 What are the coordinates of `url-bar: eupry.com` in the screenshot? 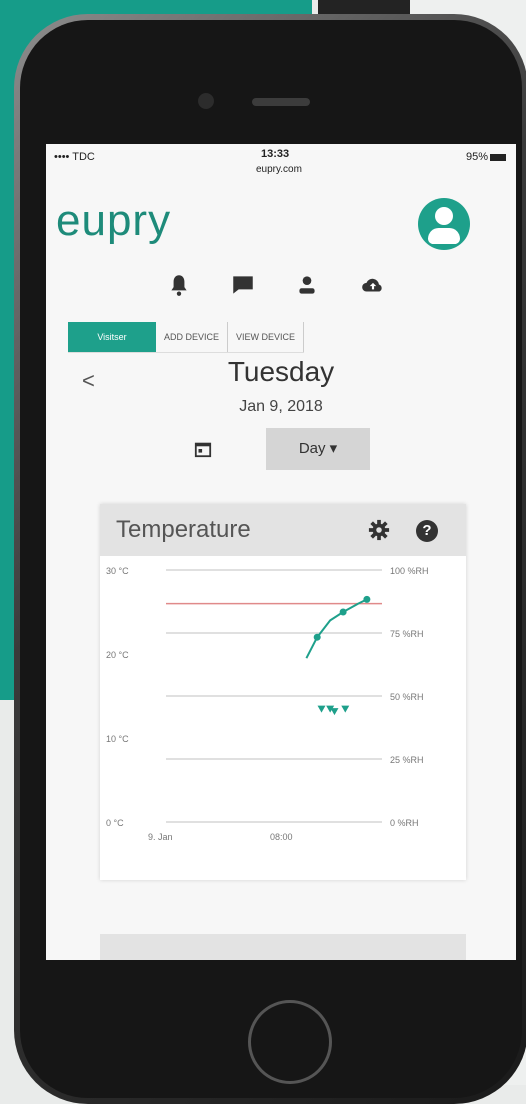 It's located at (279, 169).